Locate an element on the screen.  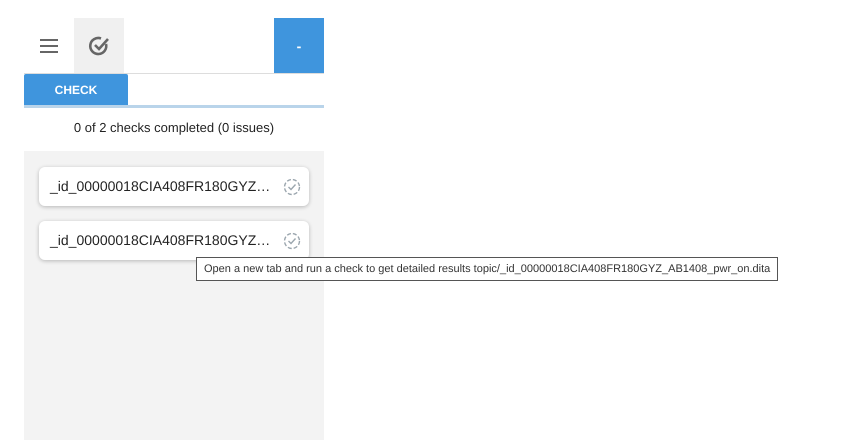
menu-icon is located at coordinates (49, 45).